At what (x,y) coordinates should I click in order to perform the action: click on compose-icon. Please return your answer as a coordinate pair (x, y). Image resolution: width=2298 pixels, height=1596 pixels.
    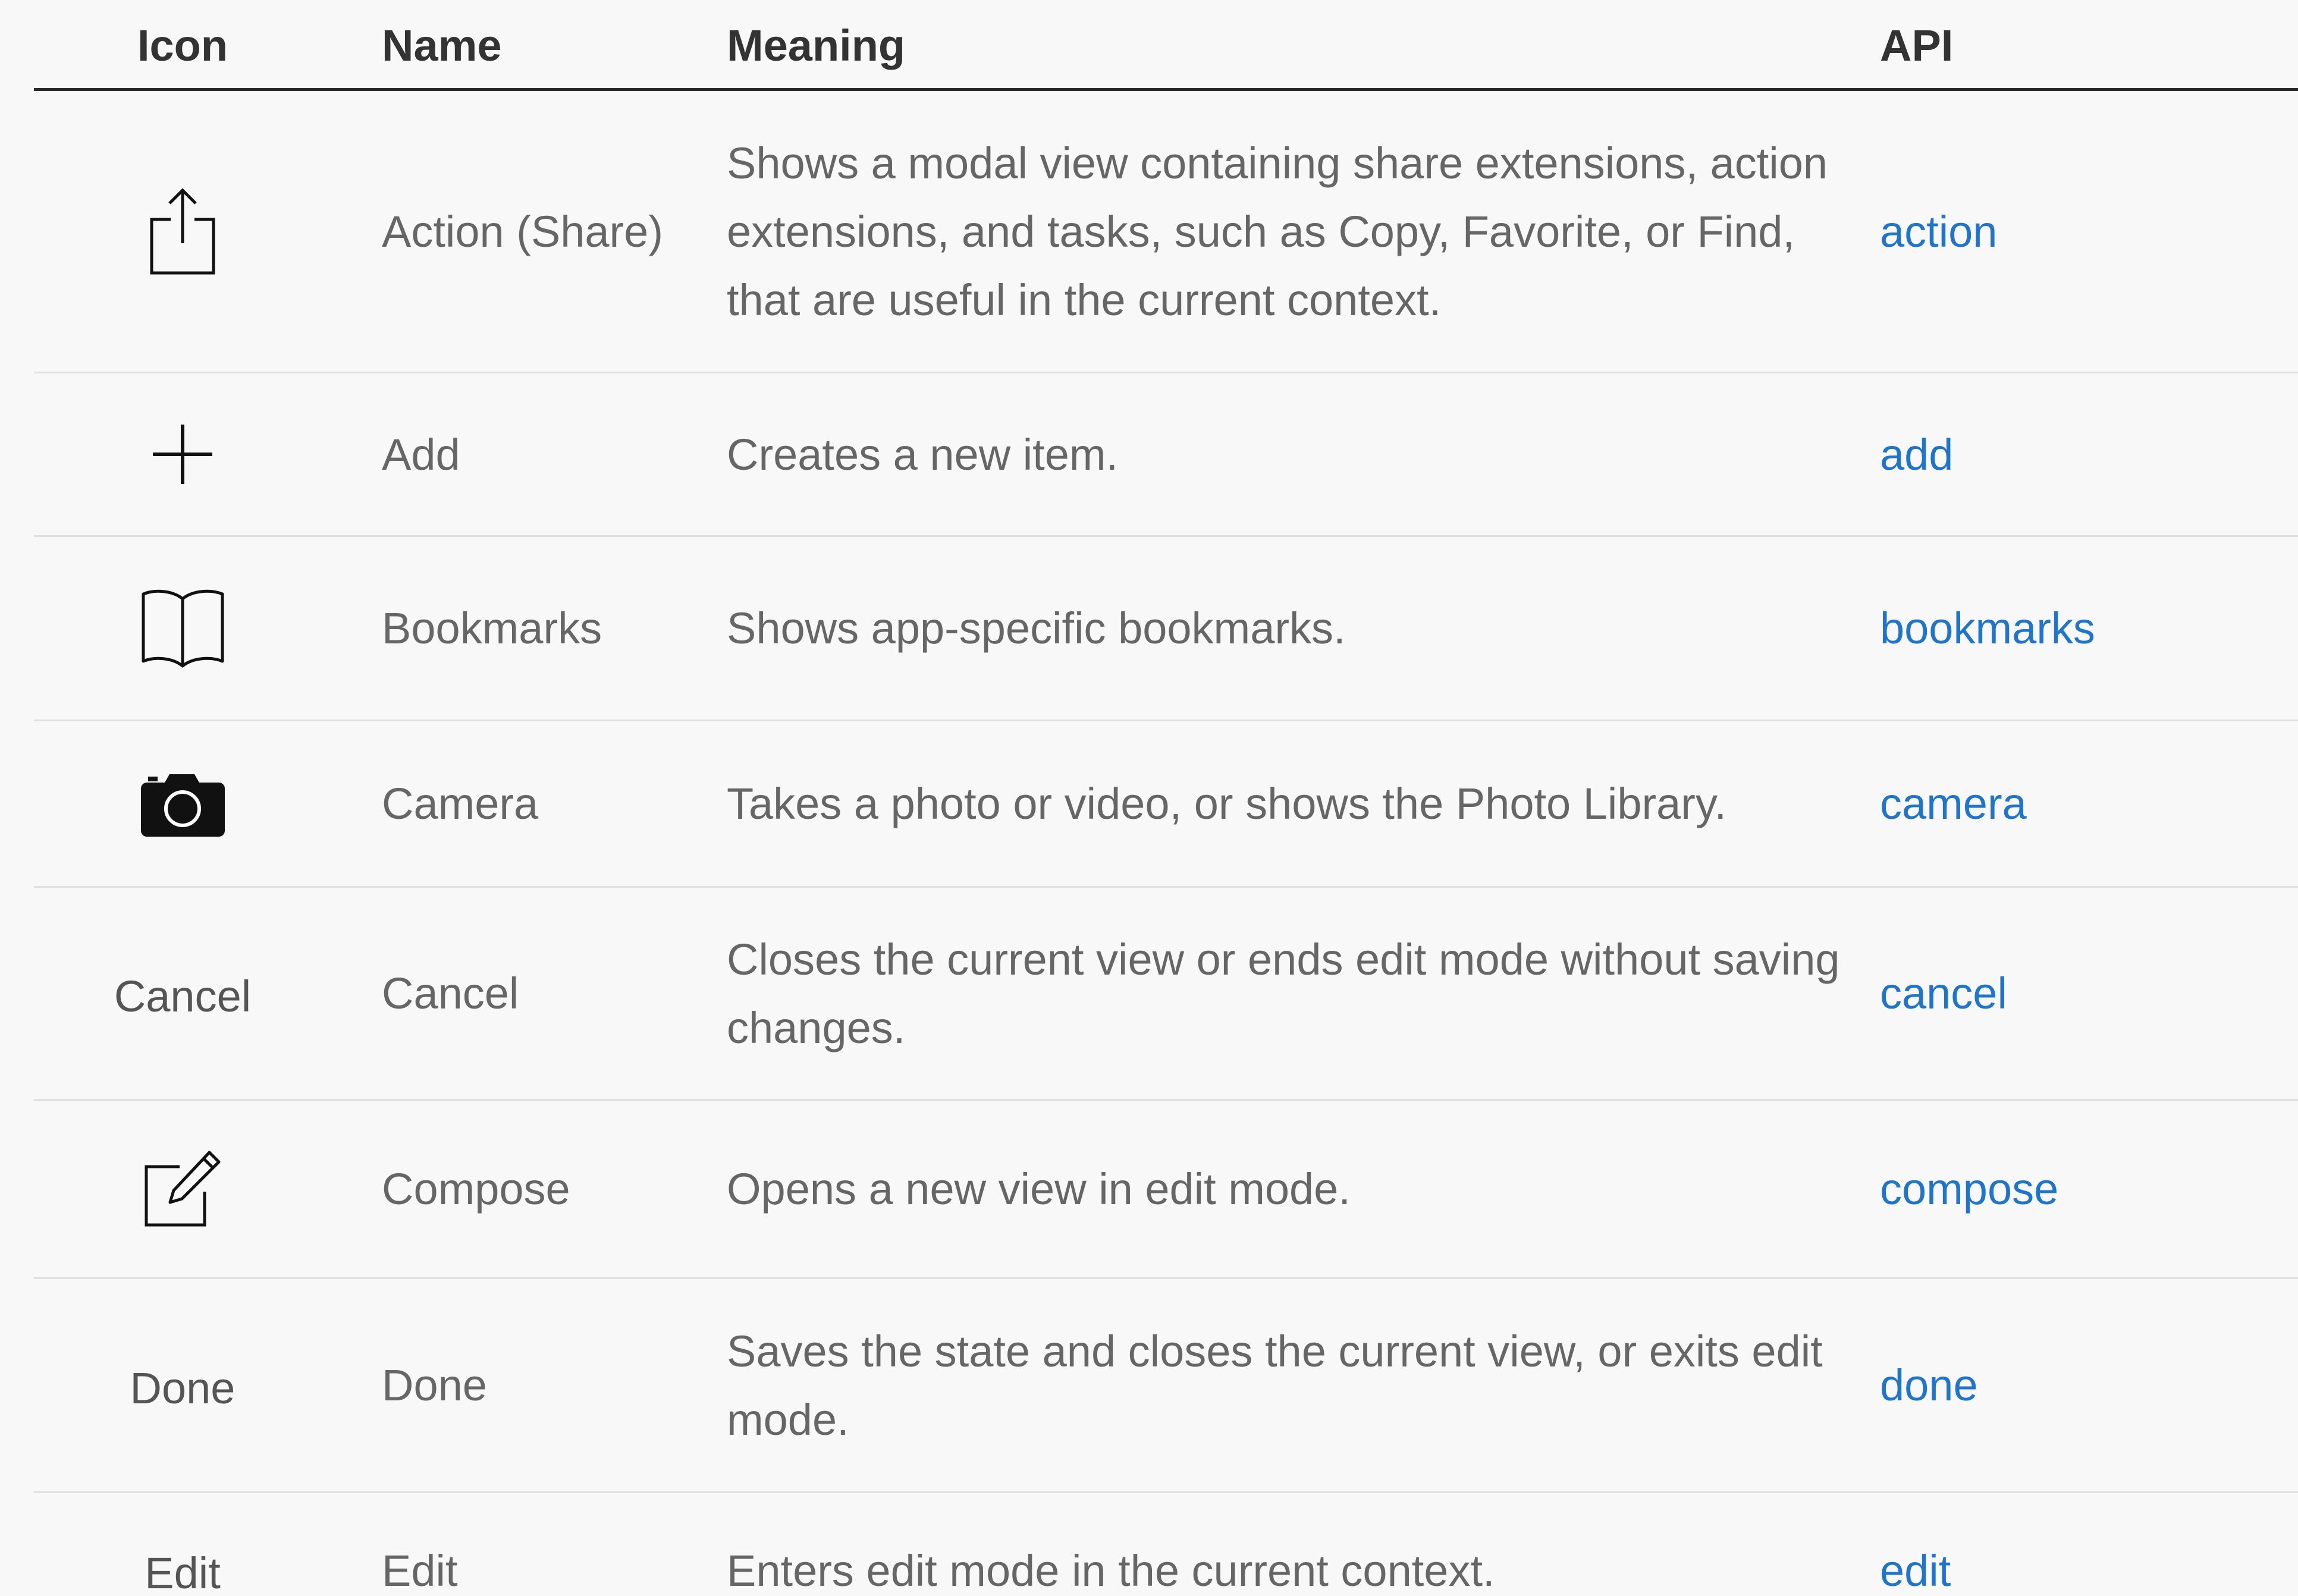
    Looking at the image, I should click on (183, 1189).